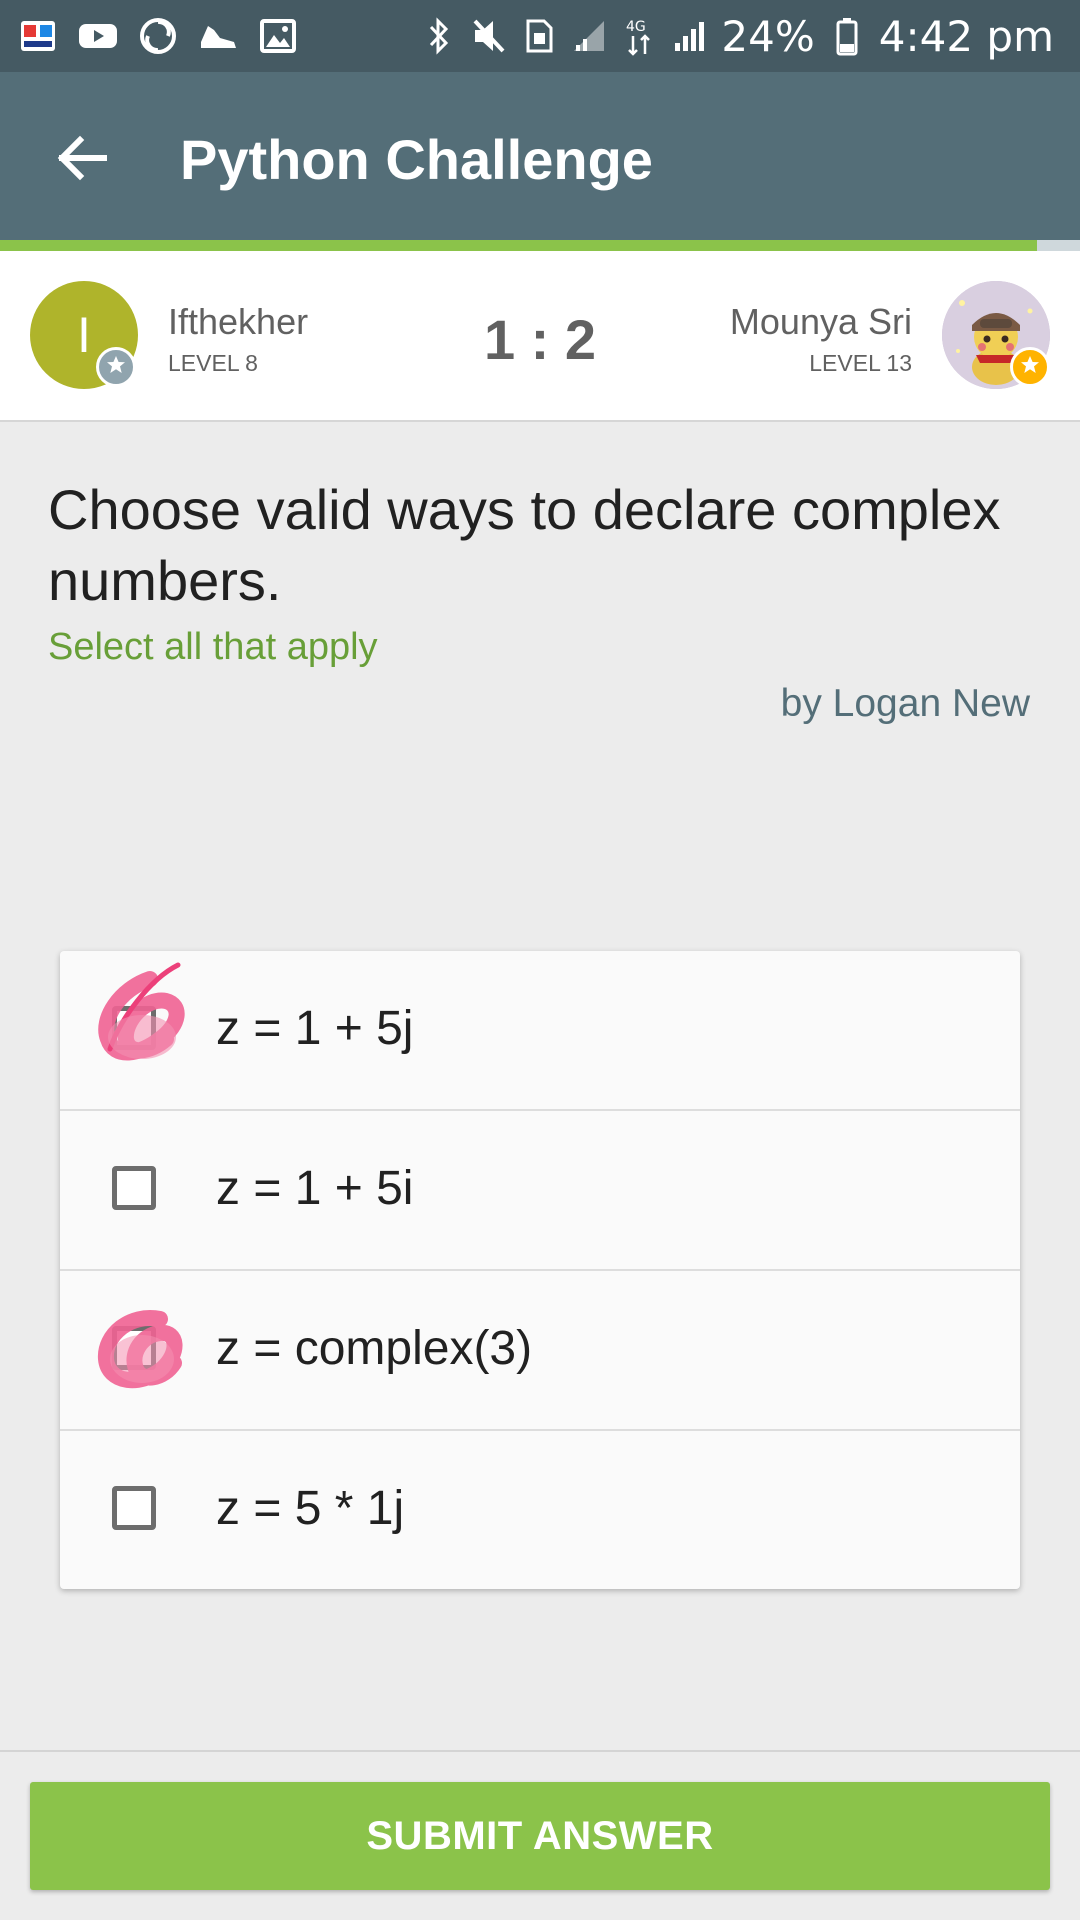  Describe the element at coordinates (315, 1028) in the screenshot. I see `answer-text: z = 1 + 5j` at that location.